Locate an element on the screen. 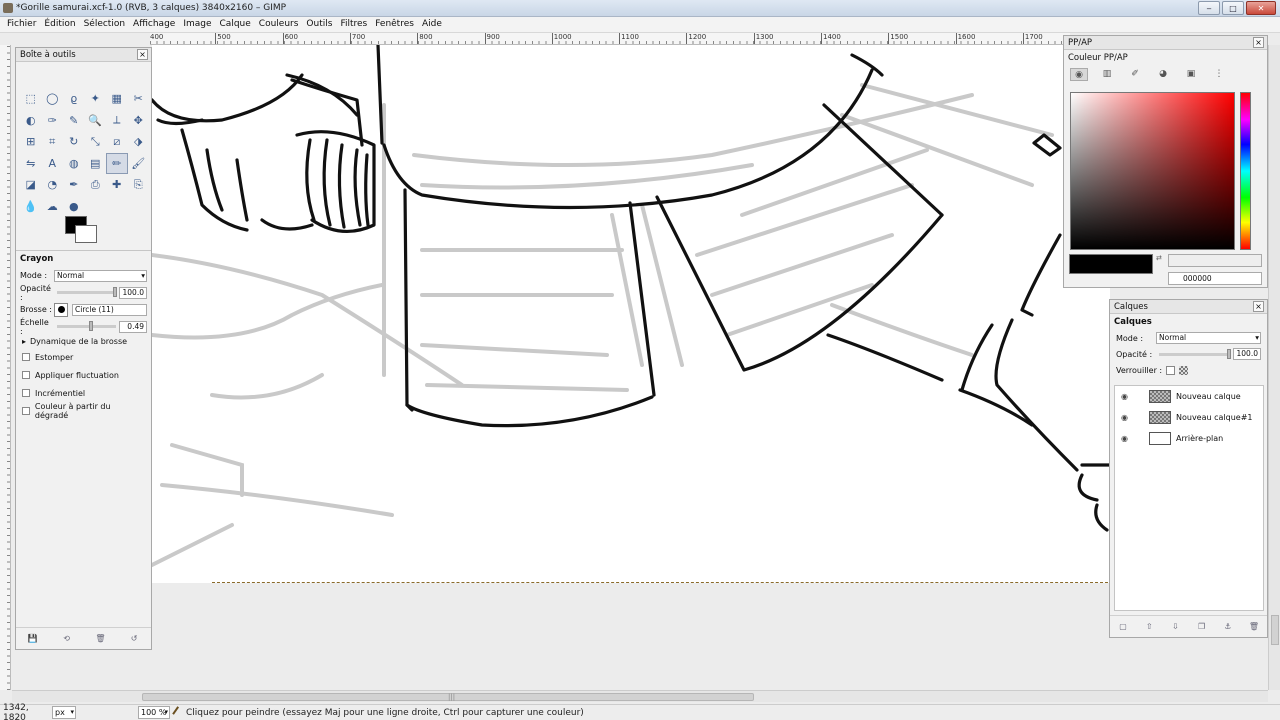 The width and height of the screenshot is (1280, 720). rotate-icon: ↻ is located at coordinates (74, 142).